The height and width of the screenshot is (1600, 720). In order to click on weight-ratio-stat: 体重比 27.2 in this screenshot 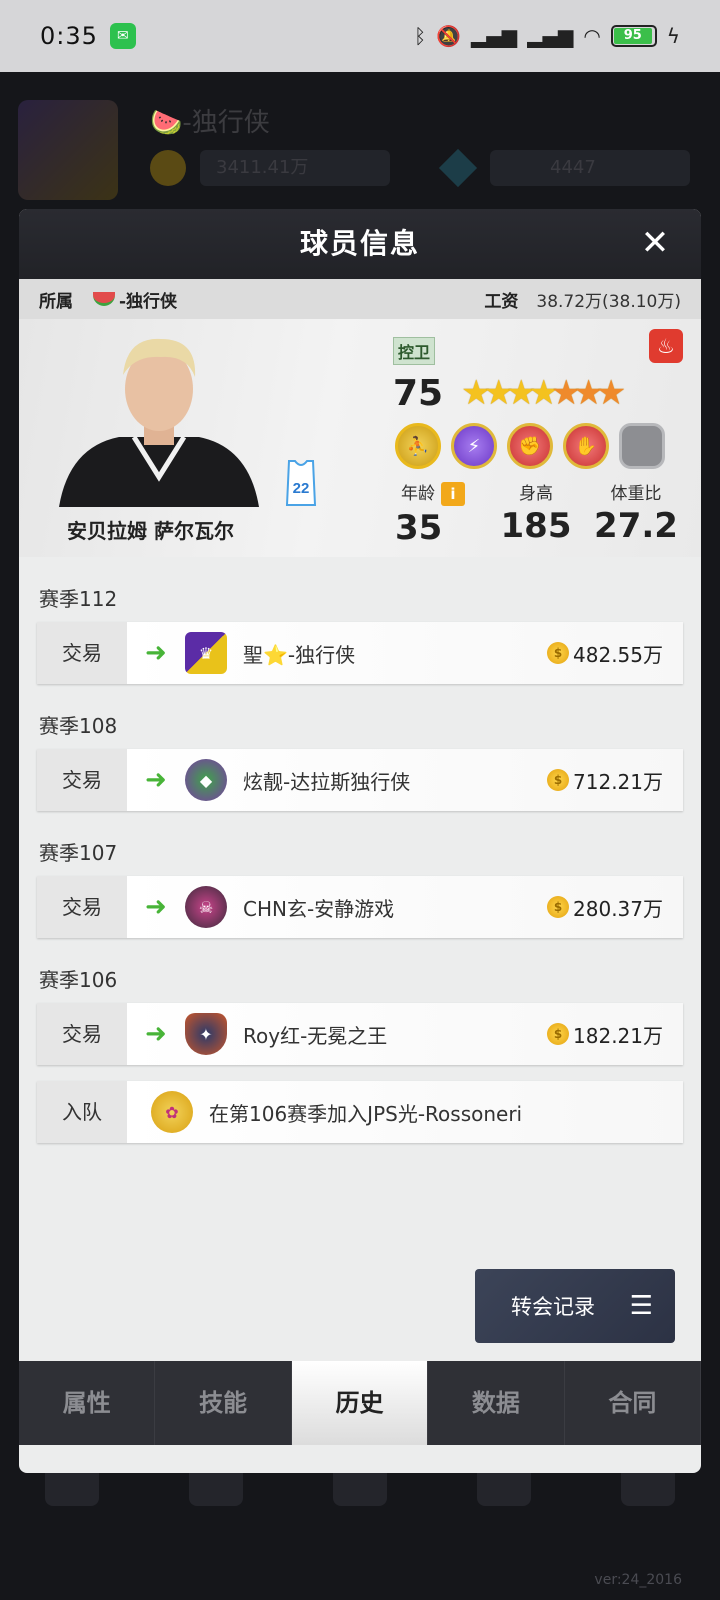, I will do `click(636, 512)`.